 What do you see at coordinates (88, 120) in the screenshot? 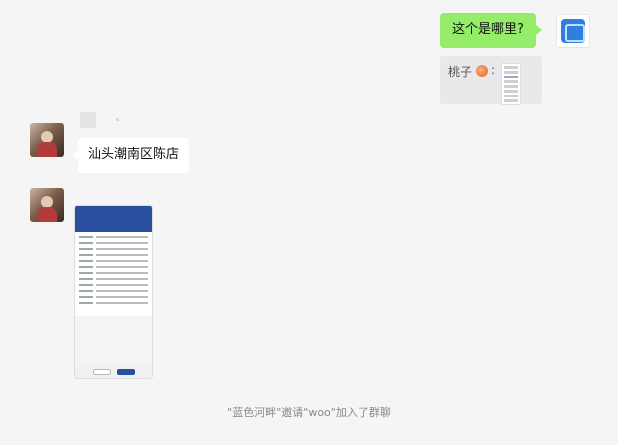
I see `image-placeholder` at bounding box center [88, 120].